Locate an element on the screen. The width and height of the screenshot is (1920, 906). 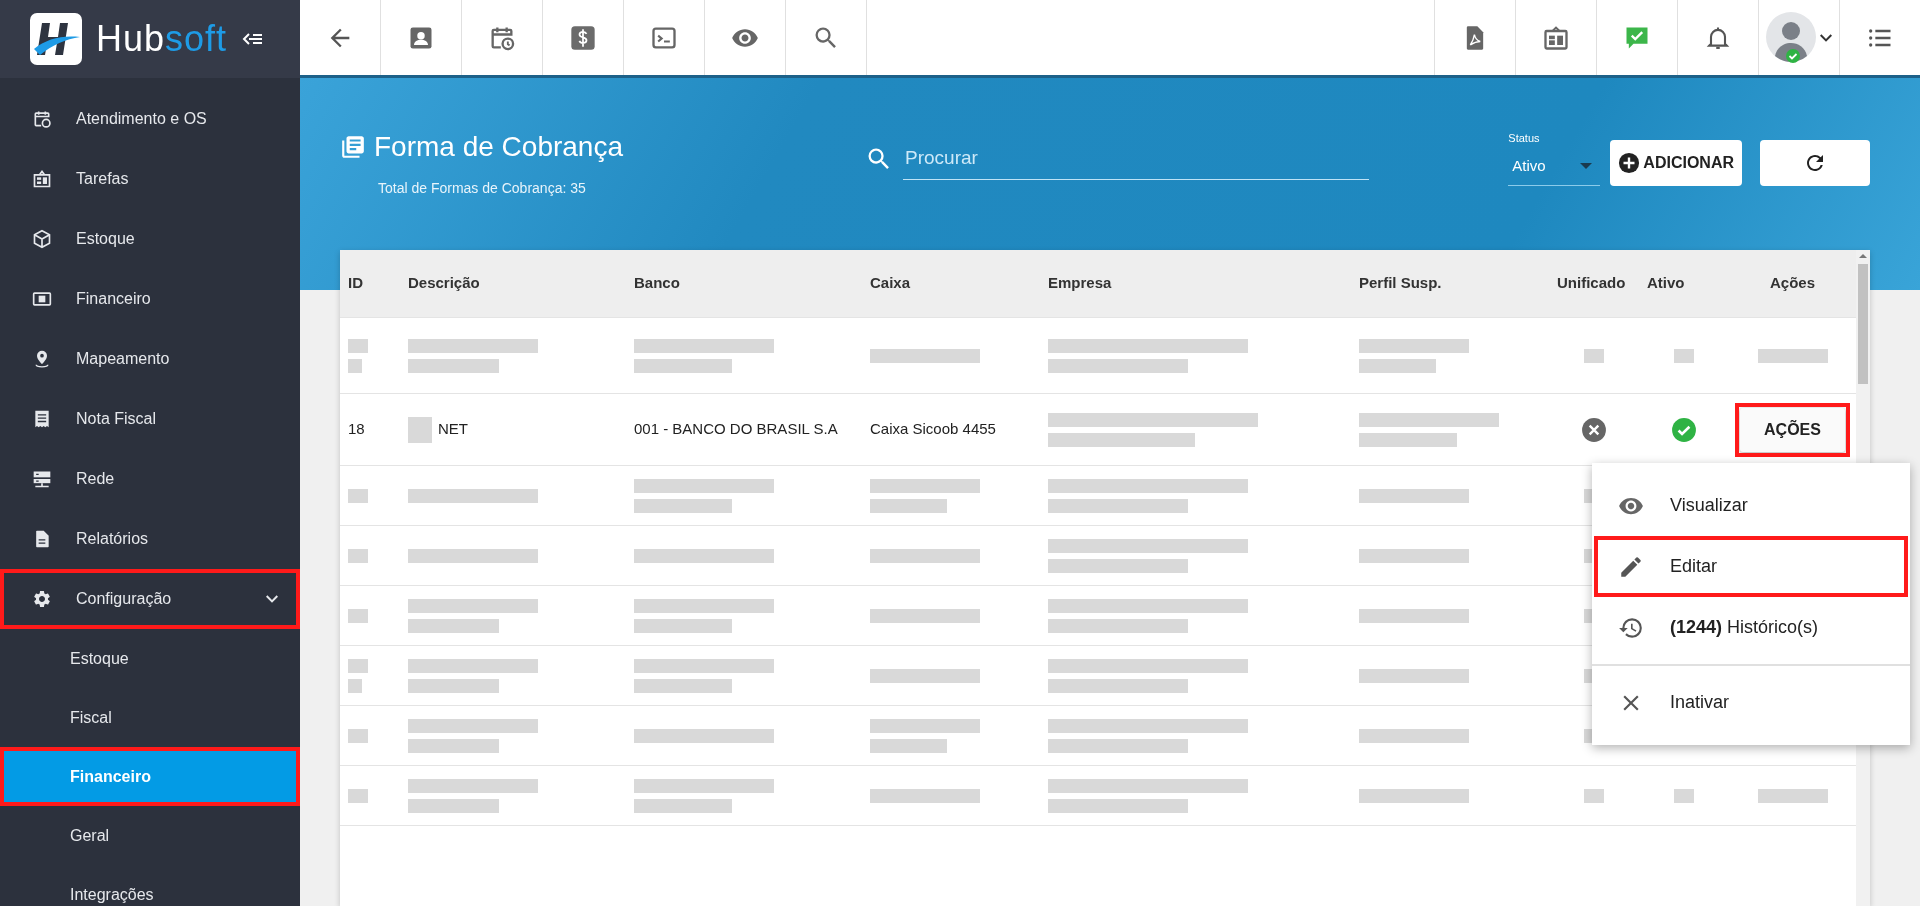
brand-name: Hubsoft is located at coordinates (162, 39).